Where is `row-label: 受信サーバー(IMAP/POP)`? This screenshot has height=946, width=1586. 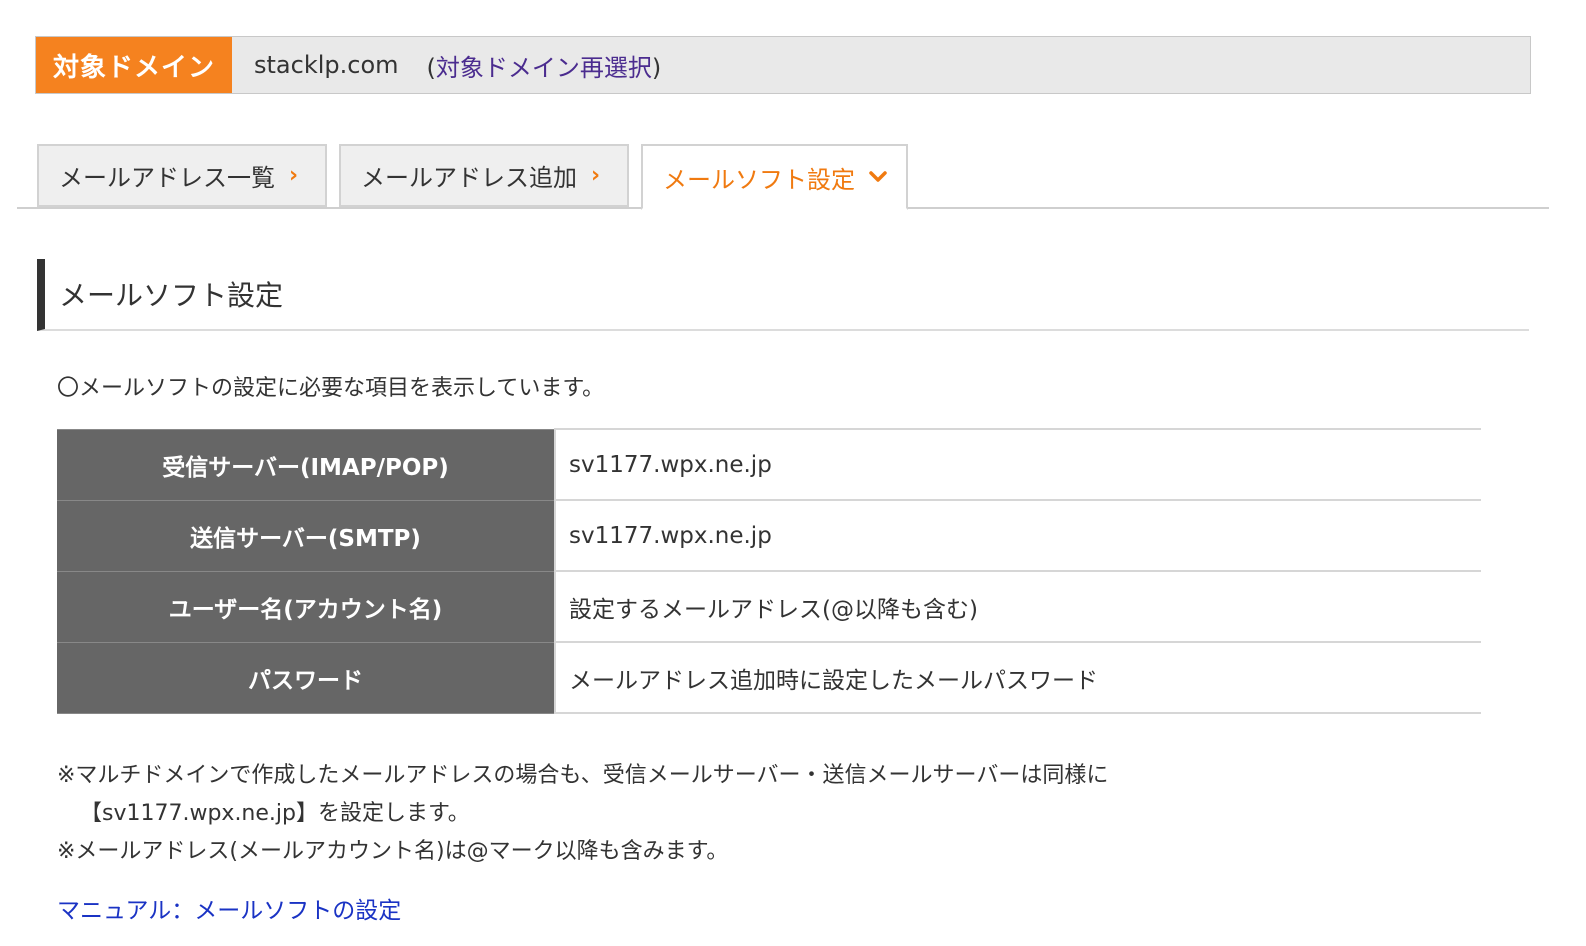
row-label: 受信サーバー(IMAP/POP) is located at coordinates (306, 464).